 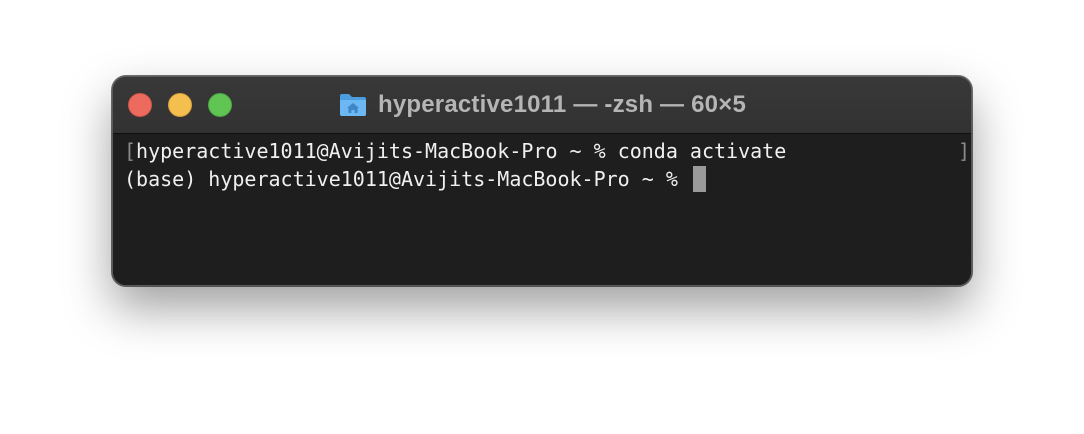 I want to click on home-folder-icon, so click(x=353, y=105).